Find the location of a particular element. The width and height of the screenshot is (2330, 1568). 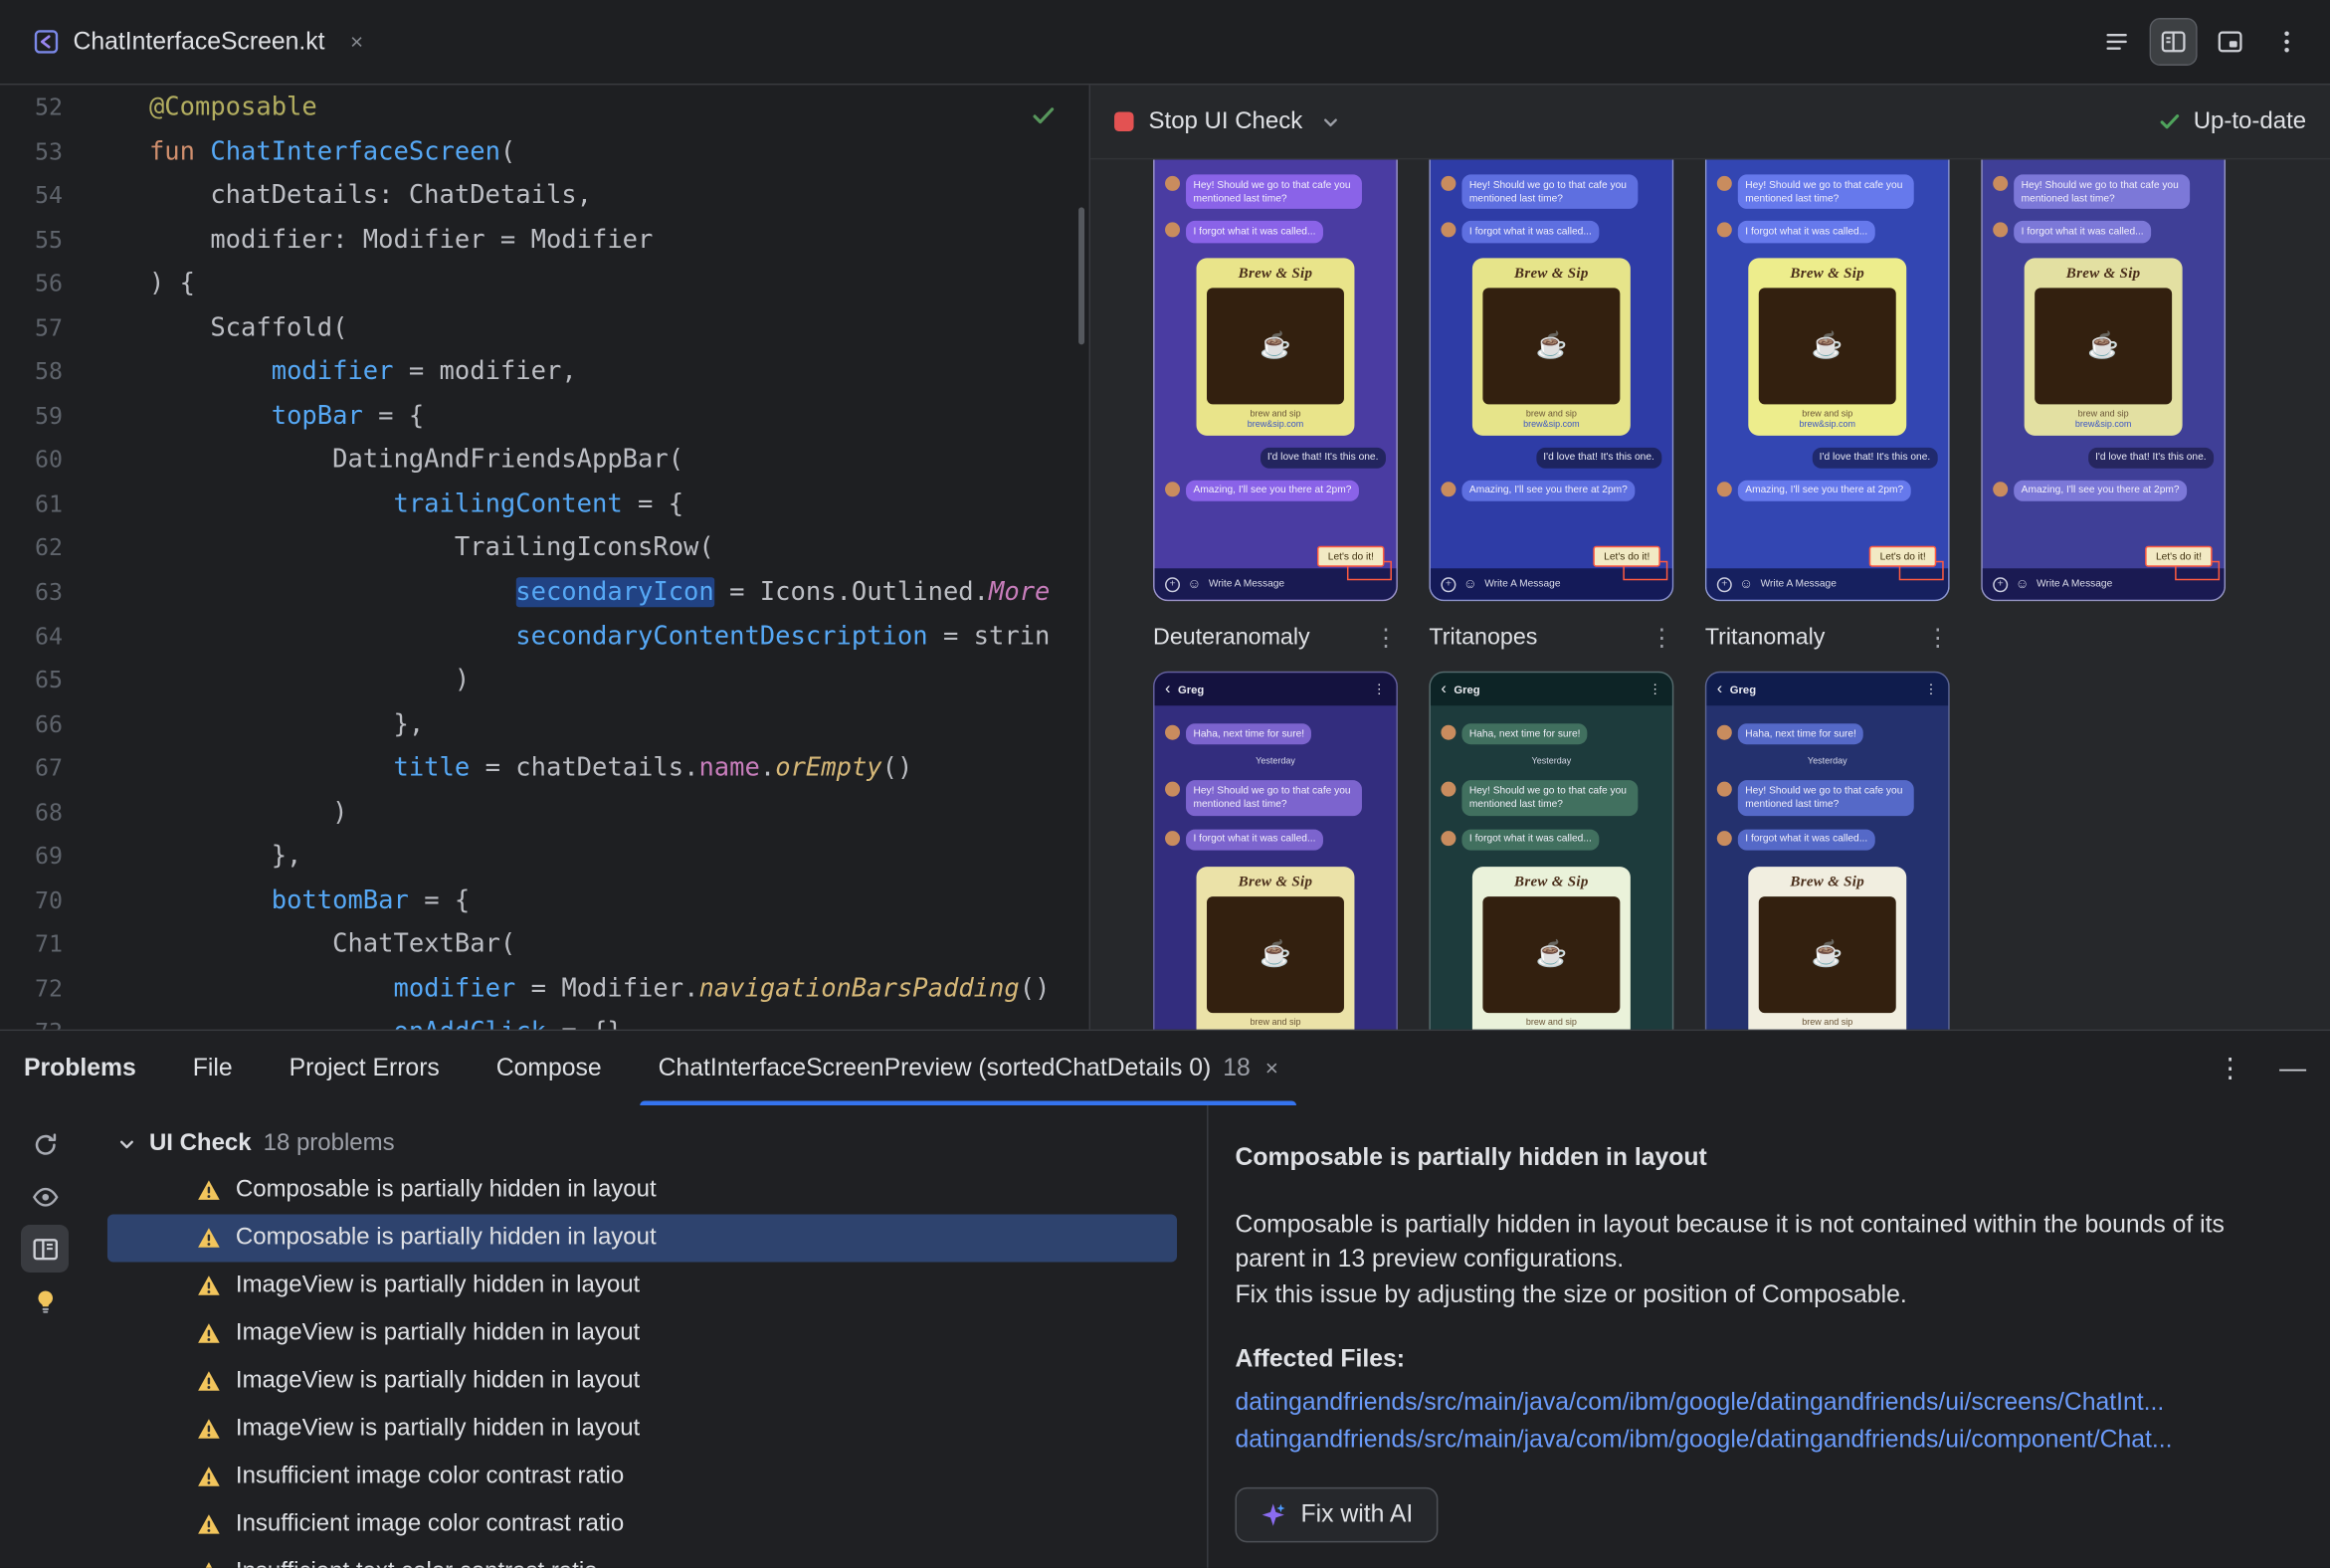

code-text: }, is located at coordinates (255, 725).